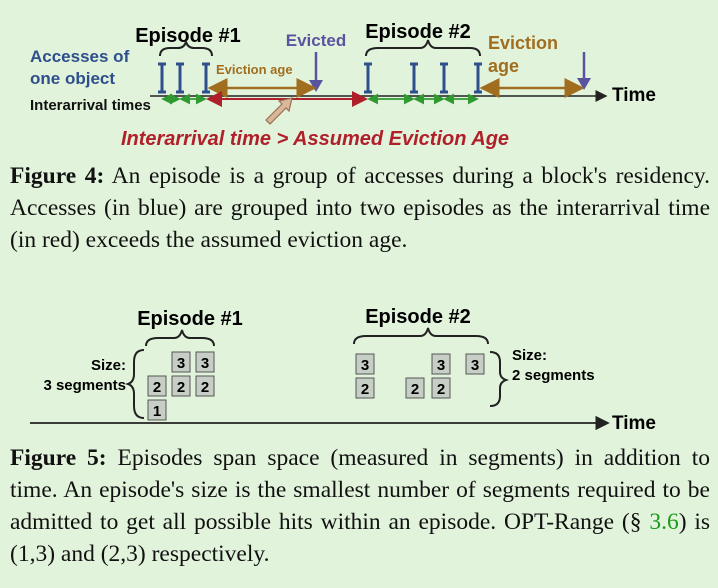 The height and width of the screenshot is (588, 718). I want to click on f5-ep1-cells: 3 3 2 2 2 1, so click(181, 386).